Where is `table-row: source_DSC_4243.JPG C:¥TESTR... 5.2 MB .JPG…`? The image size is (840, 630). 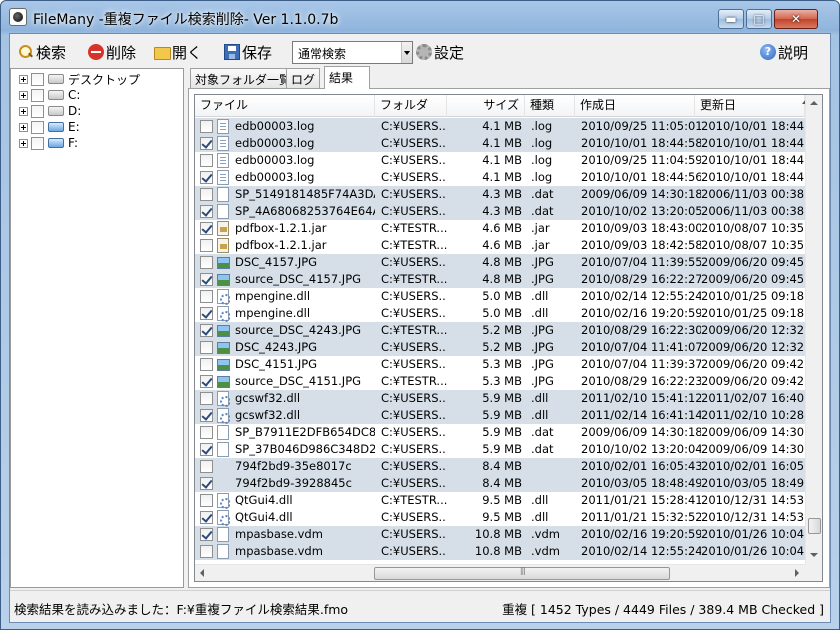 table-row: source_DSC_4243.JPG C:¥TESTR... 5.2 MB .JPG… is located at coordinates (500, 330).